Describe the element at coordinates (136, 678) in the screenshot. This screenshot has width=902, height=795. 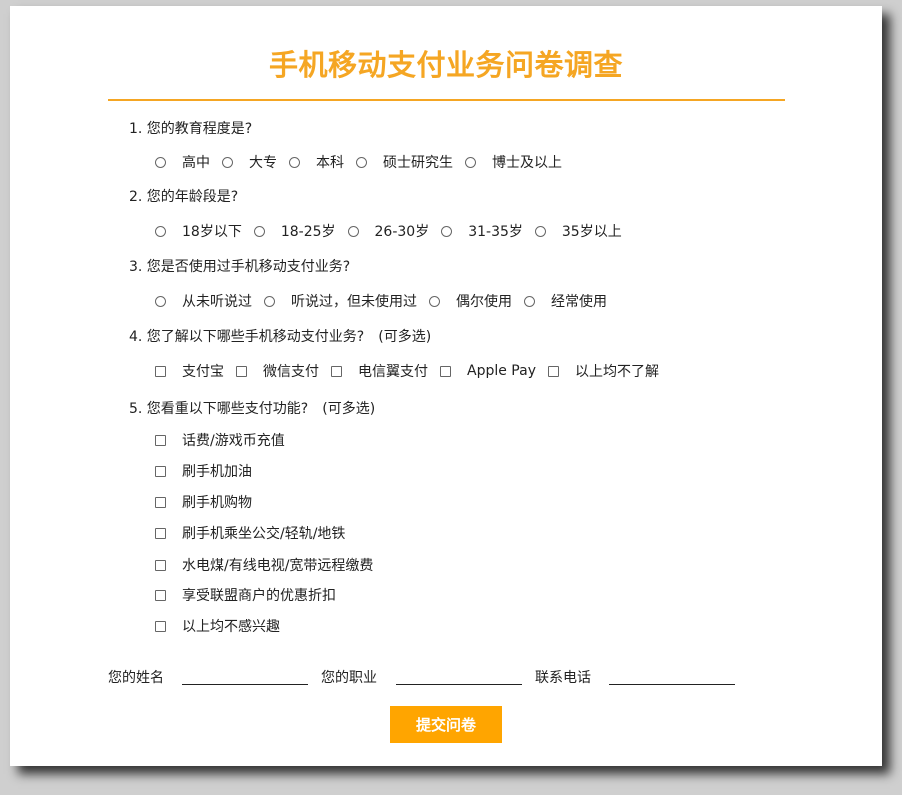
I see `name-label: 您的姓名` at that location.